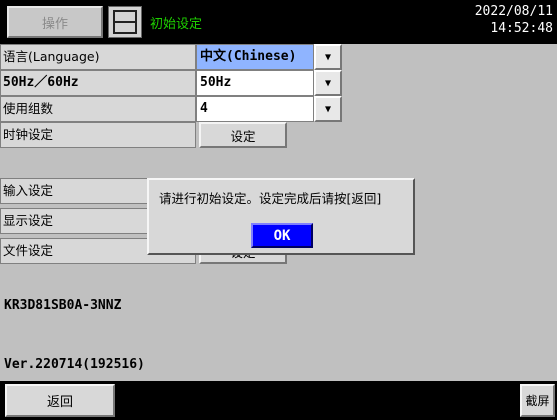 The image size is (557, 420). I want to click on init-setting-dialog: 请进行初始设定。设定完成后请按[返回] OK, so click(281, 216).